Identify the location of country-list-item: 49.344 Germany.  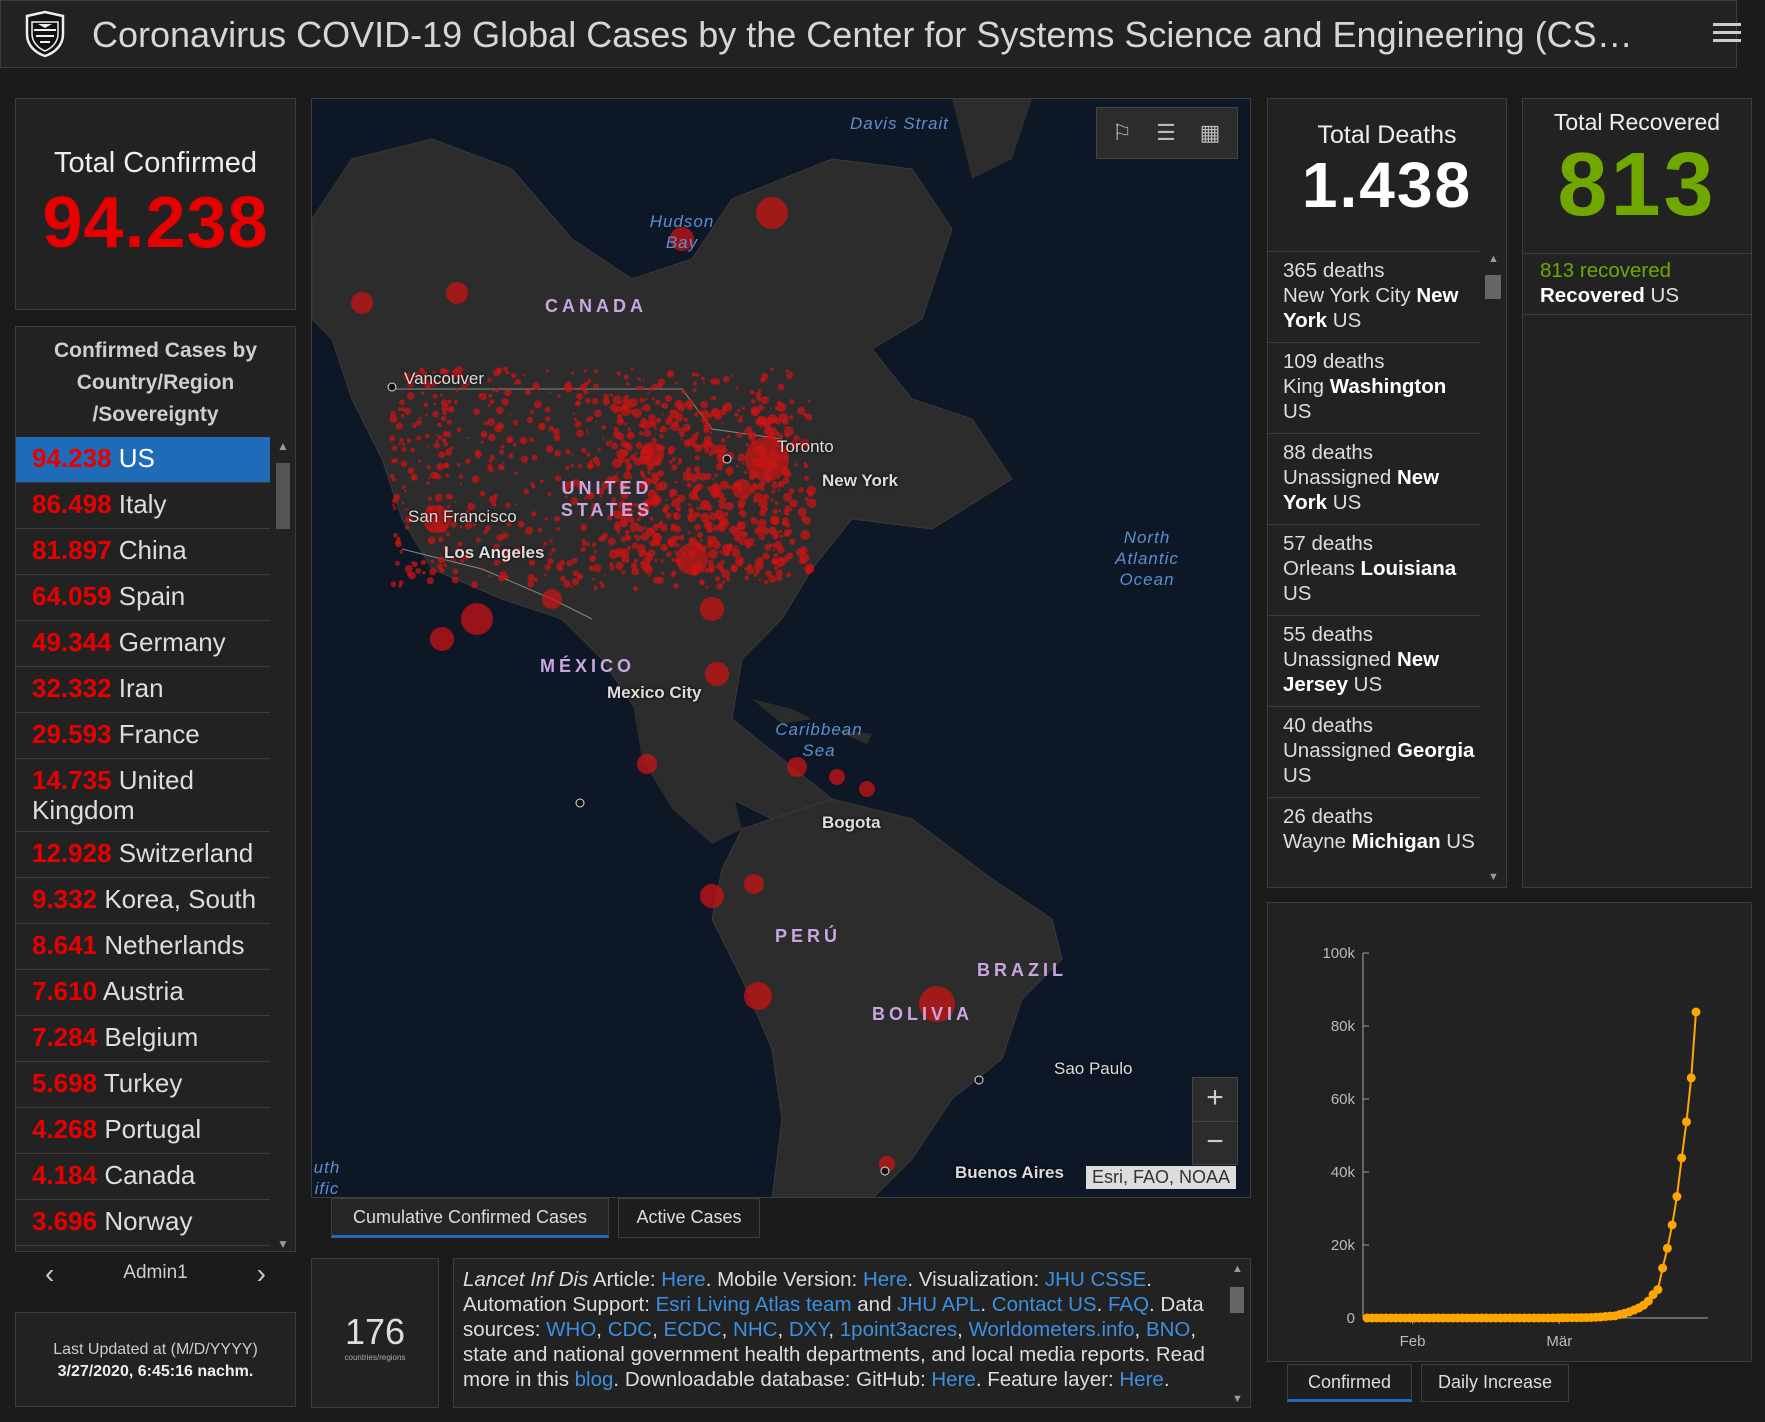
(143, 644).